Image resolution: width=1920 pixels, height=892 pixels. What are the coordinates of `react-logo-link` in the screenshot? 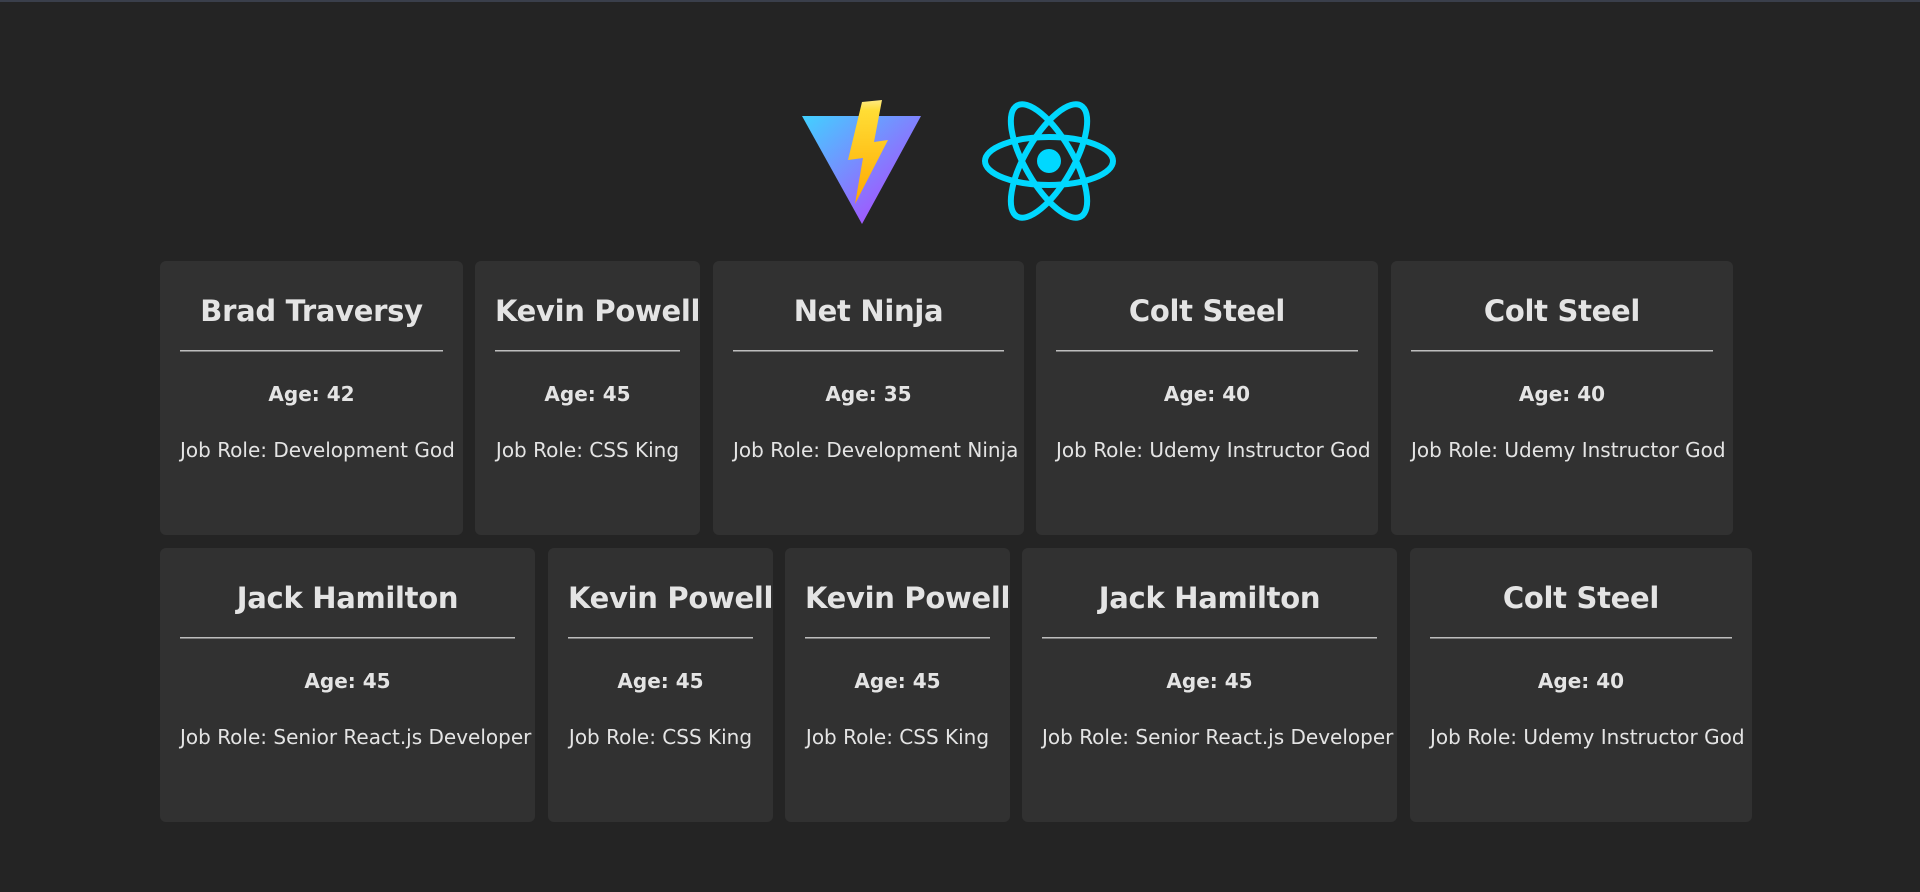 It's located at (1049, 161).